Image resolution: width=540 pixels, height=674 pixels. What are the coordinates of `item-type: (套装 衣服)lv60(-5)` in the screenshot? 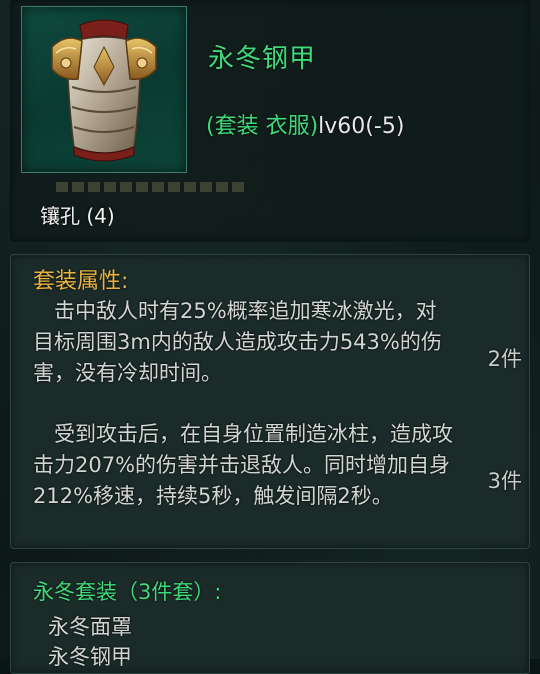 It's located at (305, 124).